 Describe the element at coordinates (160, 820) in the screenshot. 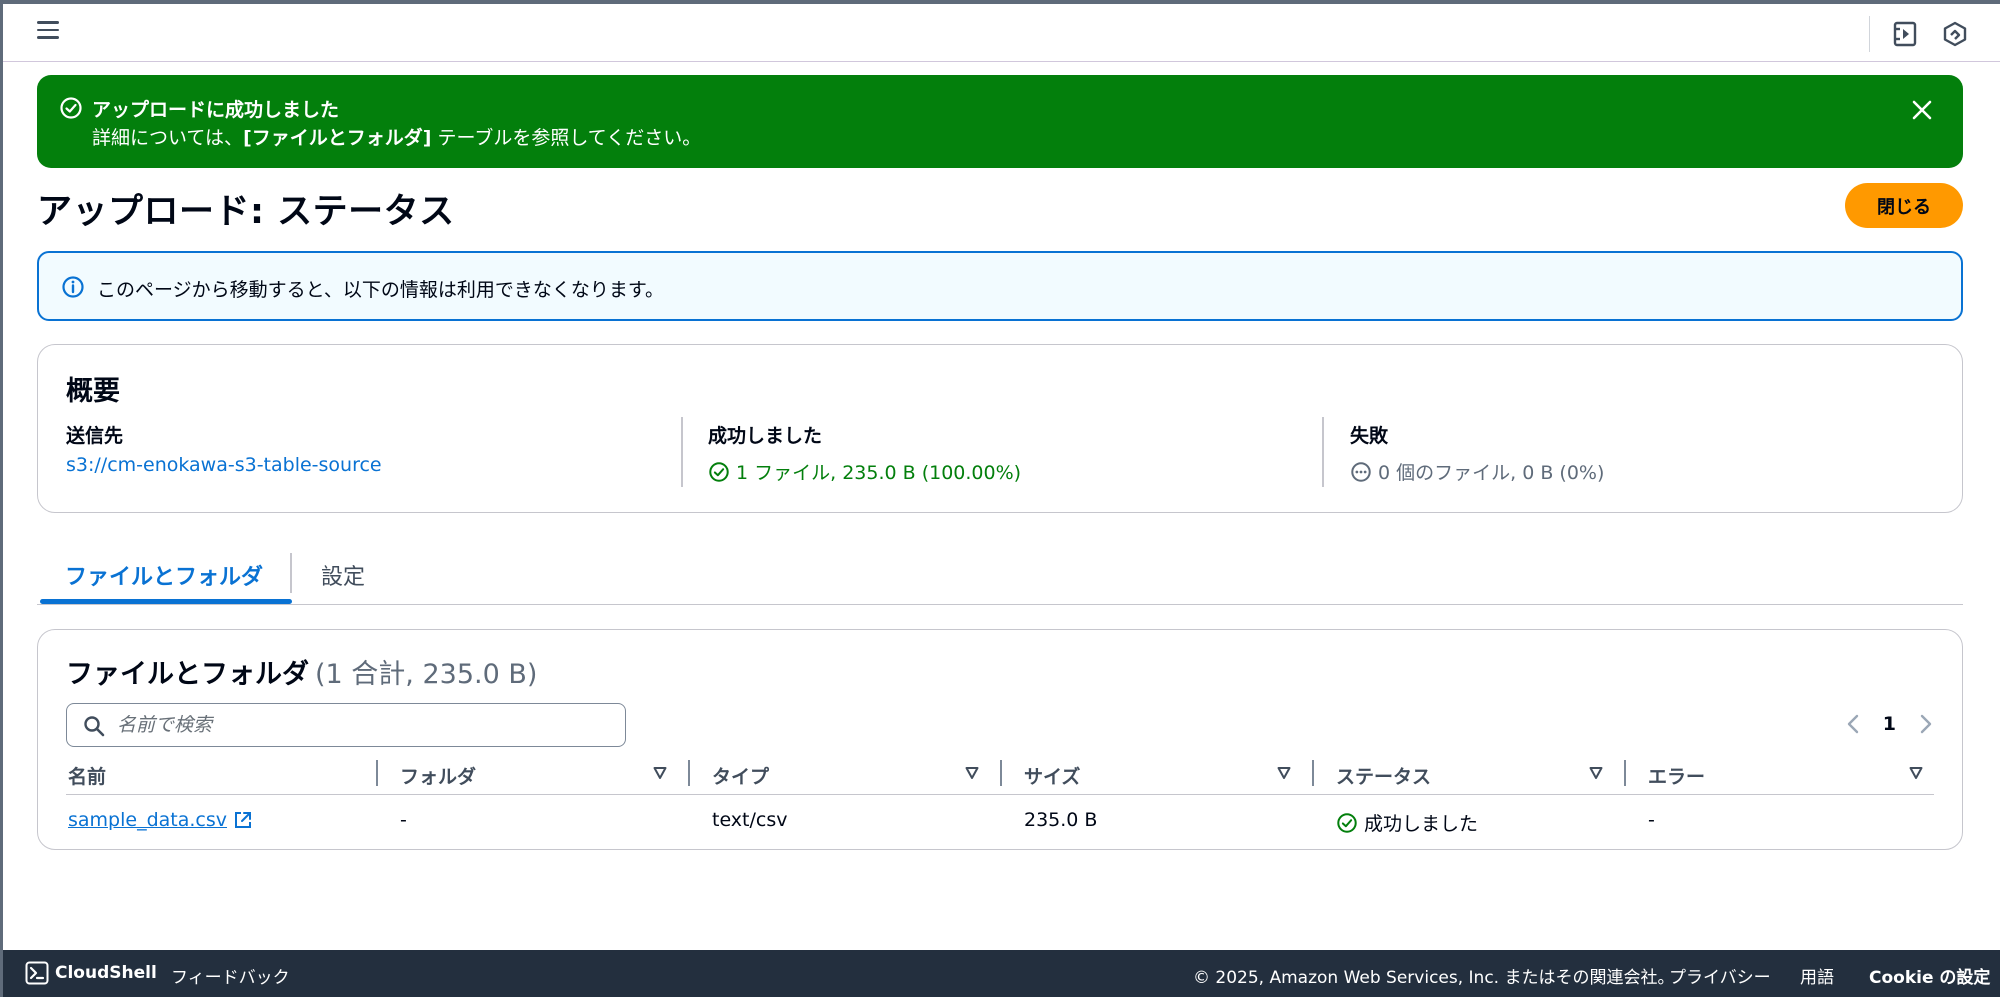

I see `file-name-link: sample_data.csv` at that location.